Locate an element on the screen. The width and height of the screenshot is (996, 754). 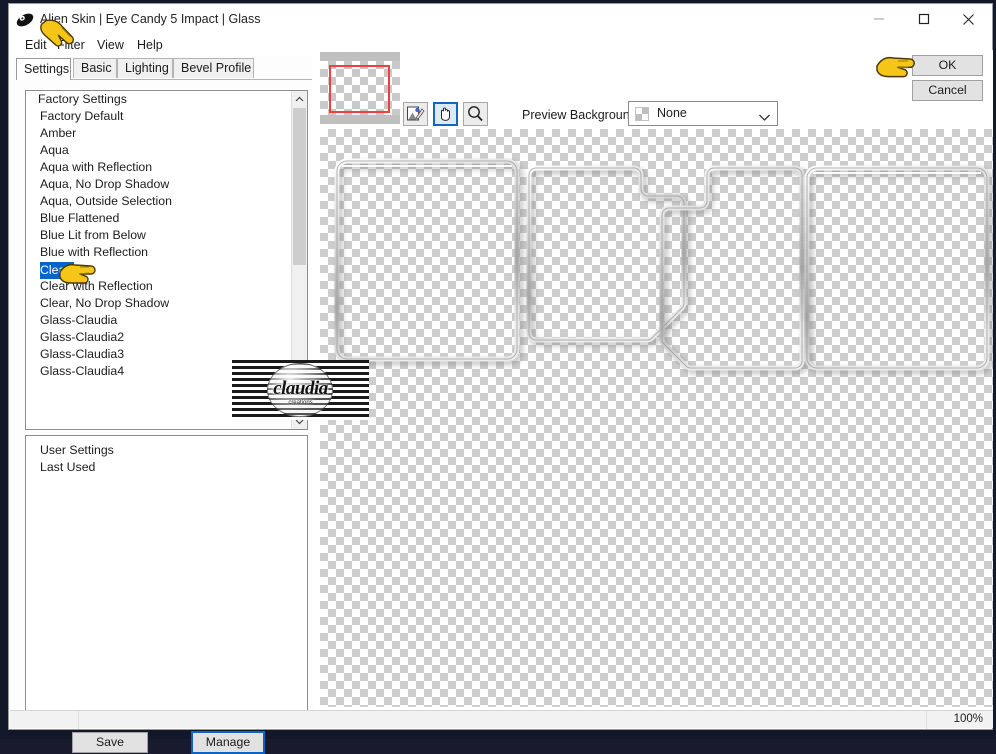
watermark-text: claudia is located at coordinates (300, 388).